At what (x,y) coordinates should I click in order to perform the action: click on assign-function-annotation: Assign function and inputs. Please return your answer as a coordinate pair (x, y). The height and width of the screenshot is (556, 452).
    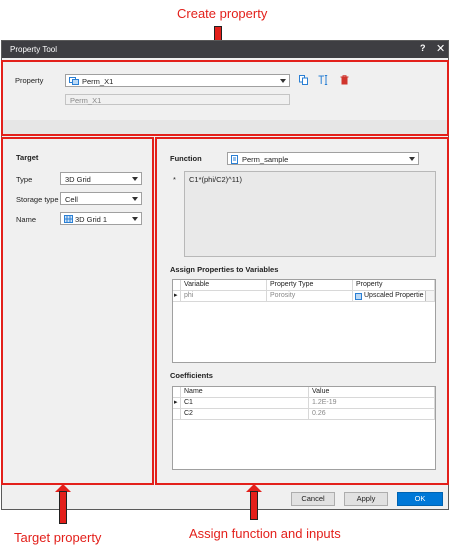
    Looking at the image, I should click on (265, 533).